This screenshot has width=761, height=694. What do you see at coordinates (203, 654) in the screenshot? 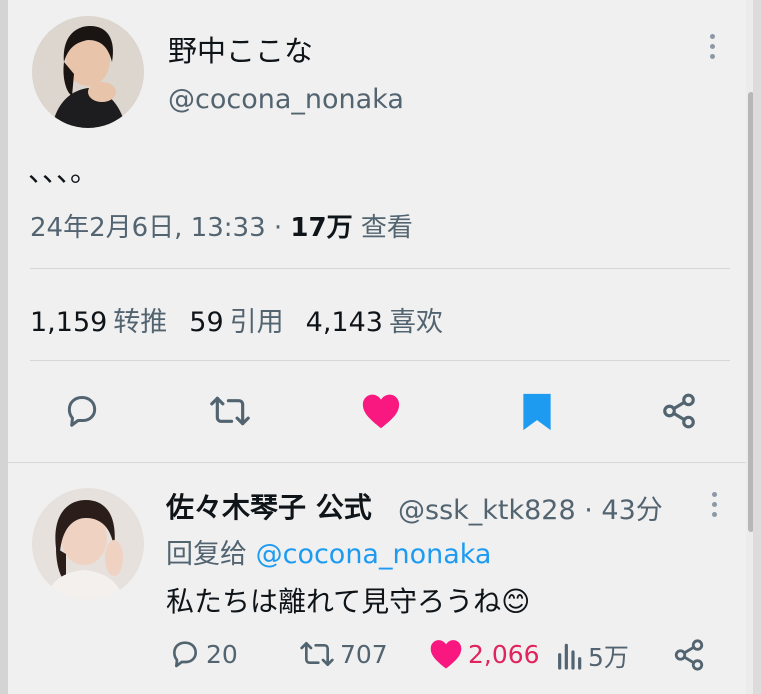
I see `reply-reply-button: 20` at bounding box center [203, 654].